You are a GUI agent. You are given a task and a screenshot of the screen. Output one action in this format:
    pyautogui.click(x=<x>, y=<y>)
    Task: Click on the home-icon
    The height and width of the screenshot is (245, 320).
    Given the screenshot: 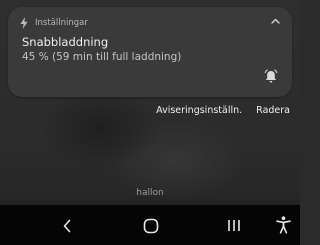 What is the action you would take?
    pyautogui.click(x=151, y=226)
    